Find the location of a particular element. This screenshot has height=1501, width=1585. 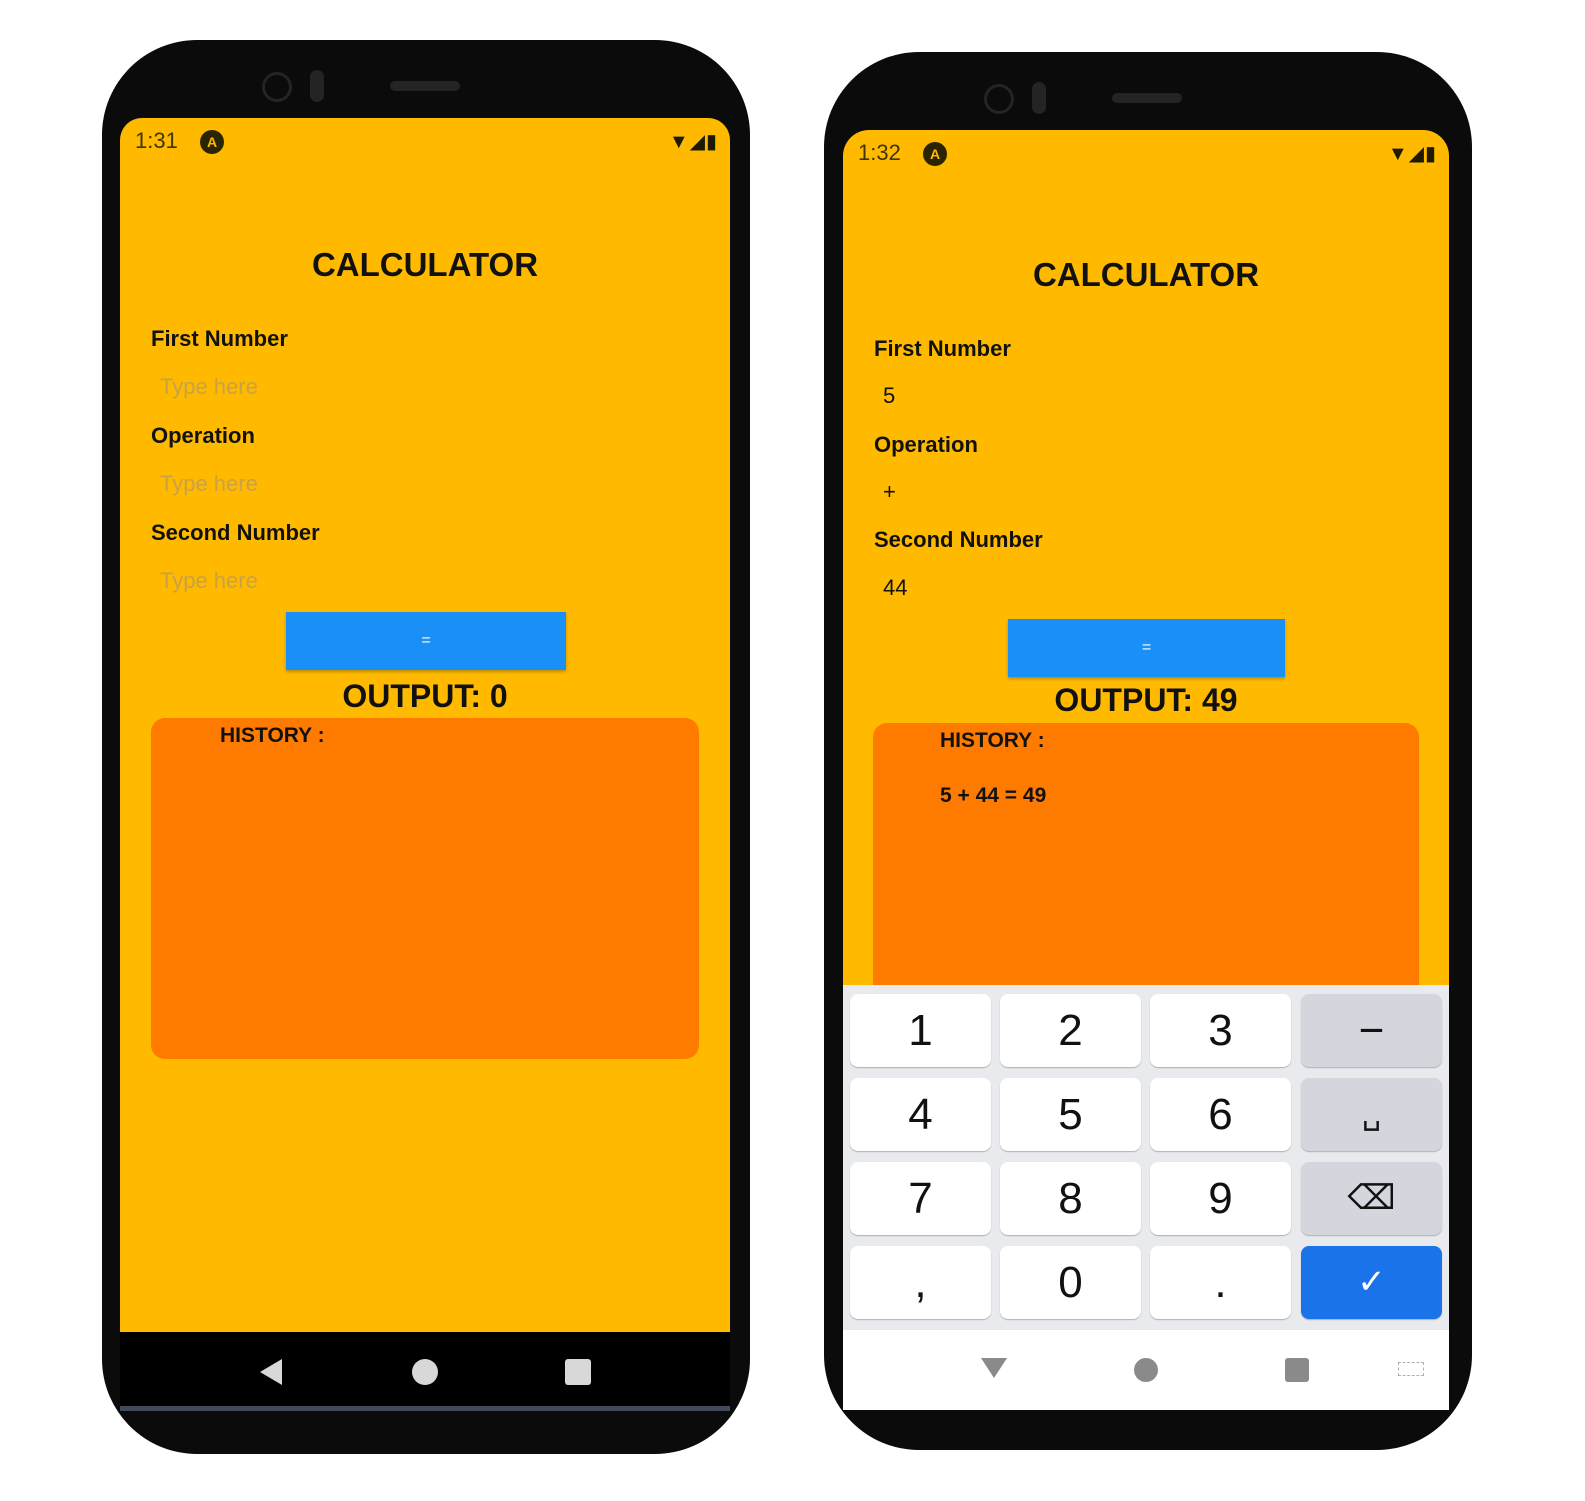

key-6: 6 is located at coordinates (1220, 1114).